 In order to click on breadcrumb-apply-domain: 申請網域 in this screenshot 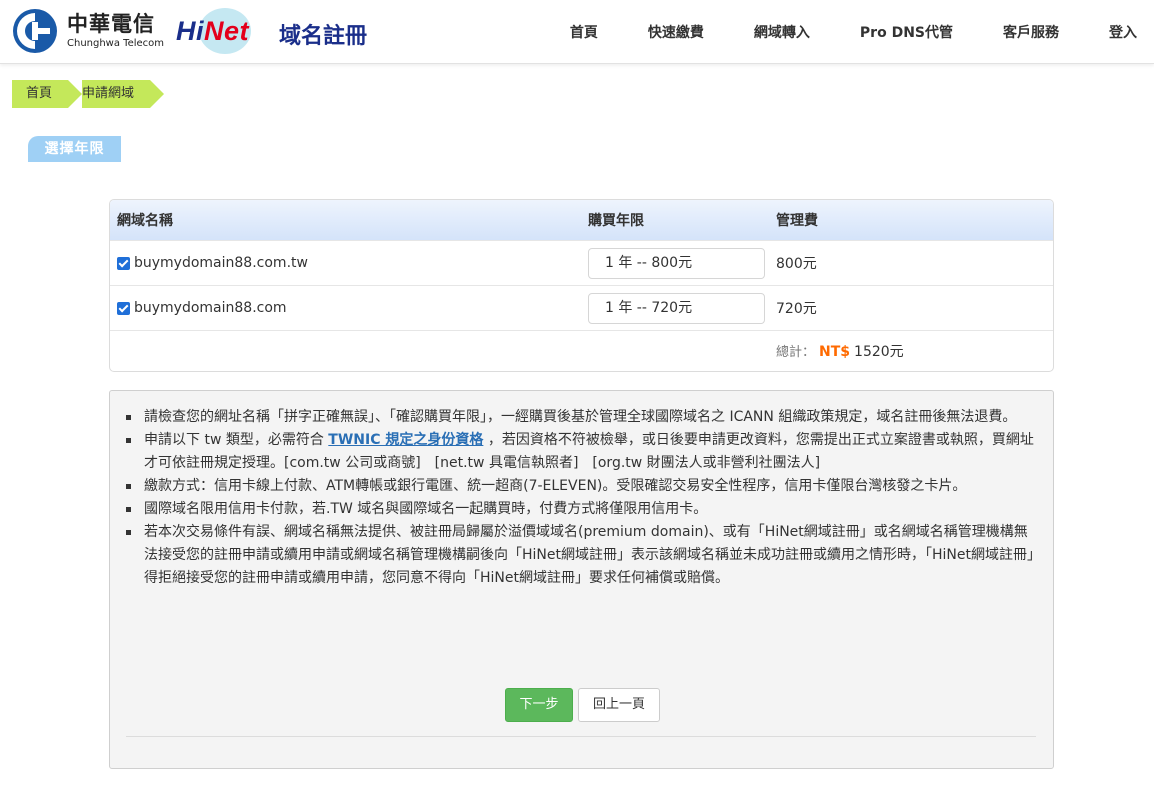, I will do `click(123, 94)`.